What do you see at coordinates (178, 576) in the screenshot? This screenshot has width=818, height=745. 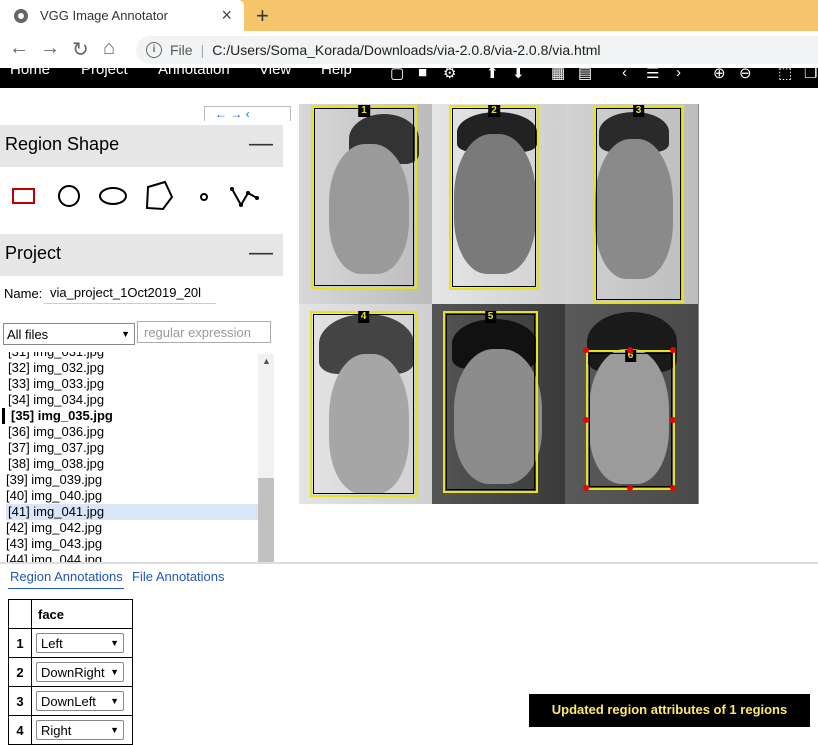 I see `tab-file-annotations: File Annotations` at bounding box center [178, 576].